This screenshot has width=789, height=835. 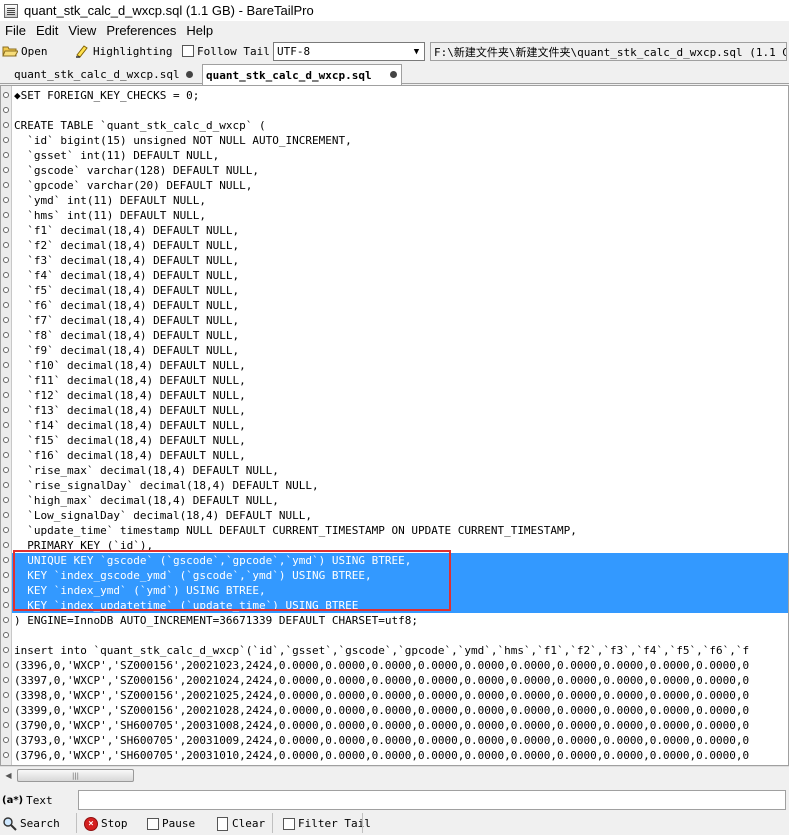 What do you see at coordinates (401, 245) in the screenshot?
I see `code-line: `f2` decimal(18,4) DEFAULT NULL,` at bounding box center [401, 245].